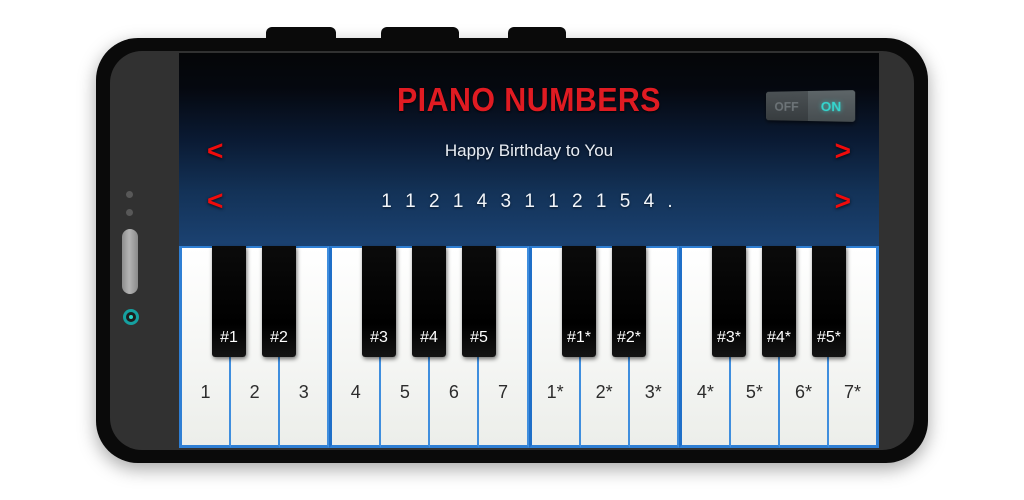 The image size is (1024, 500). What do you see at coordinates (279, 337) in the screenshot?
I see `black-key-label: #2` at bounding box center [279, 337].